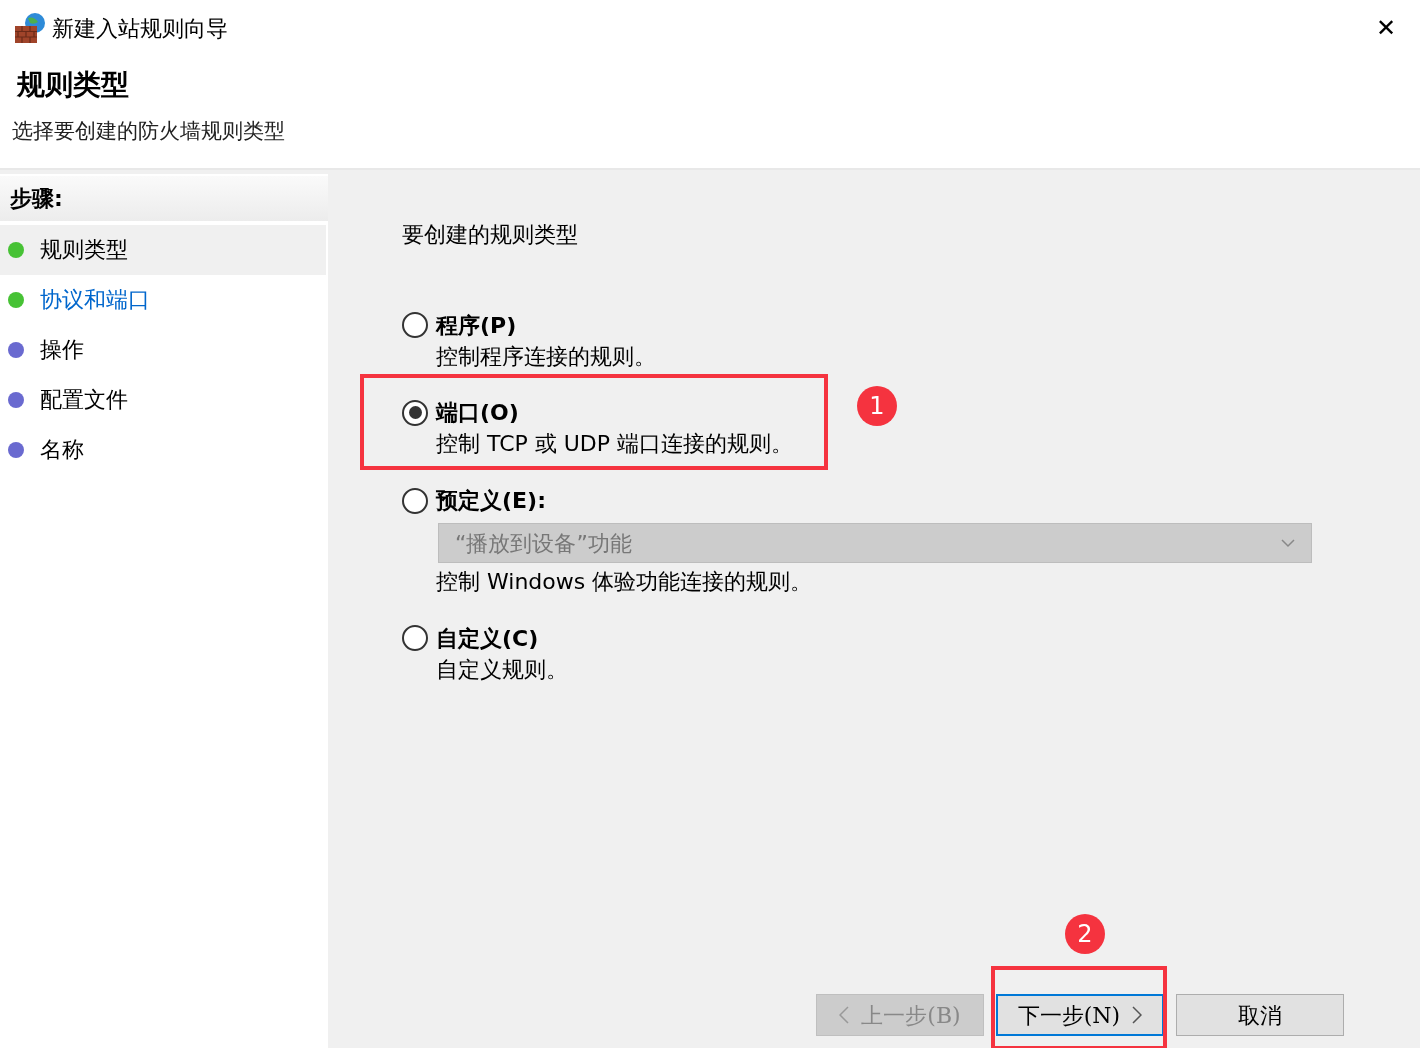 This screenshot has width=1420, height=1048. I want to click on firewall-icon, so click(30, 28).